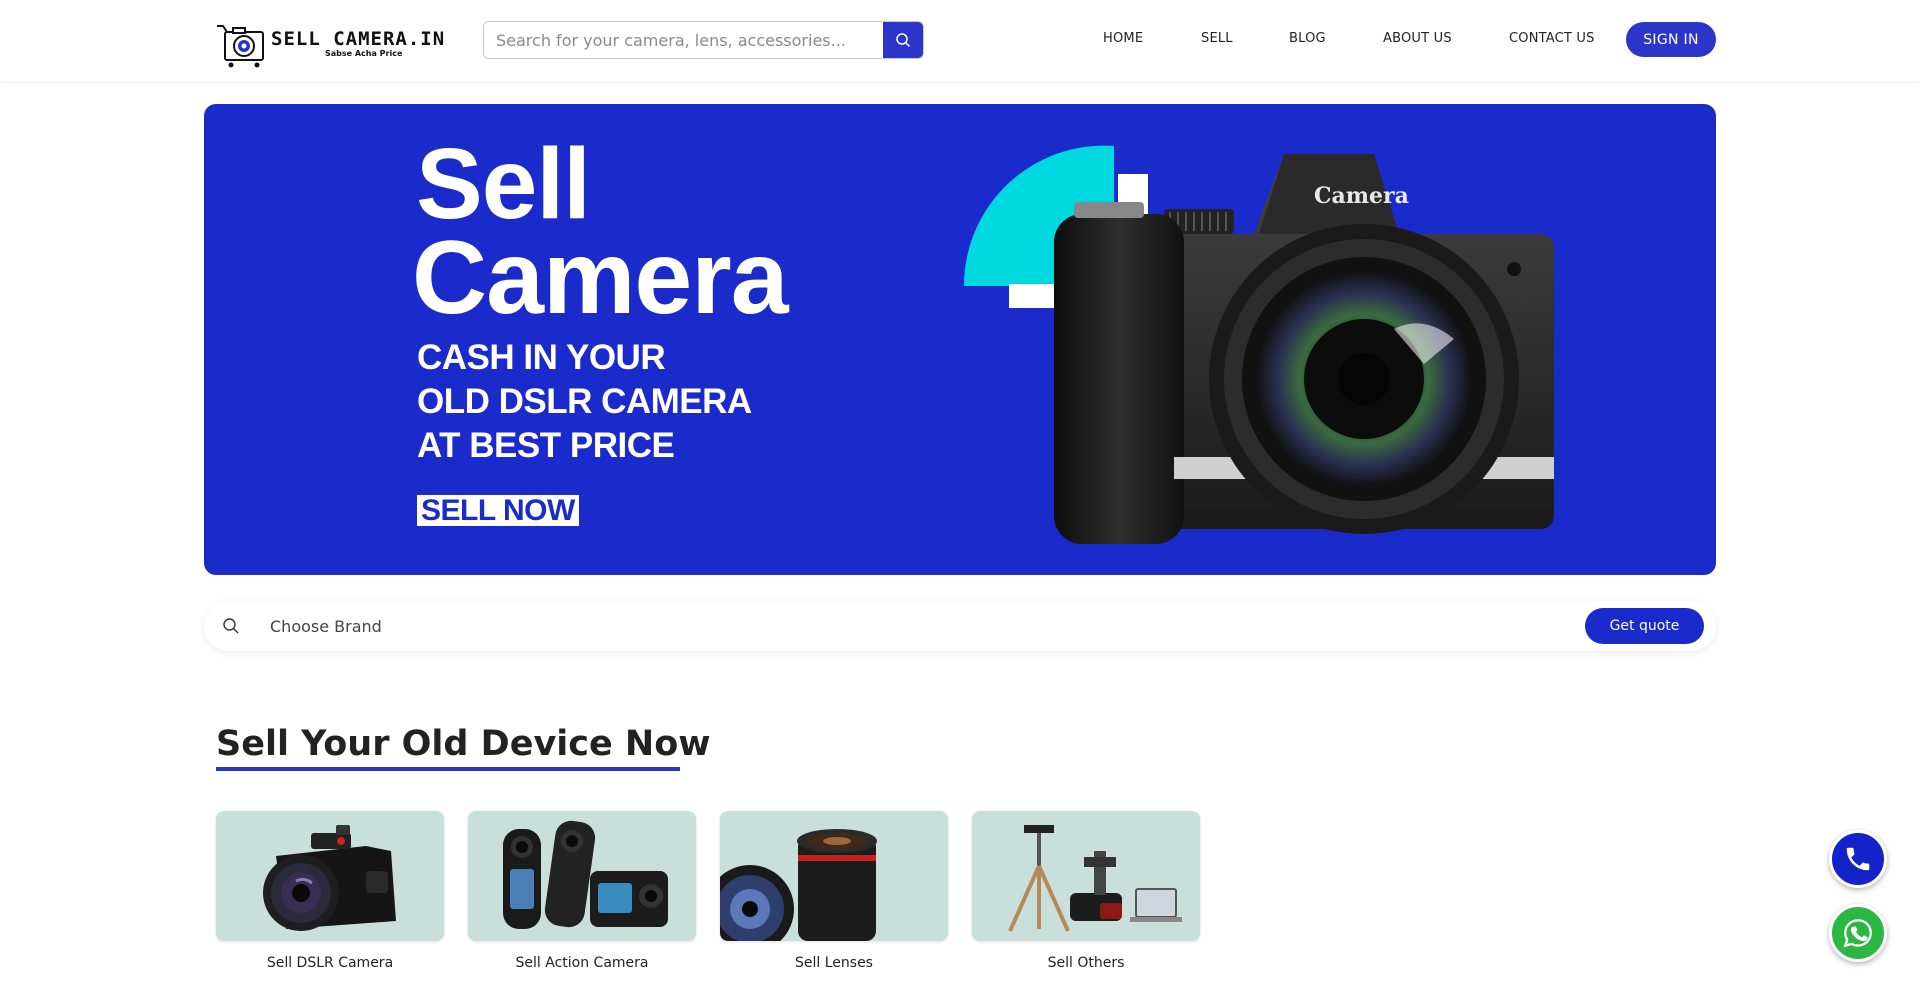 The height and width of the screenshot is (993, 1920). Describe the element at coordinates (503, 184) in the screenshot. I see `banner-title-line1: Sell` at that location.